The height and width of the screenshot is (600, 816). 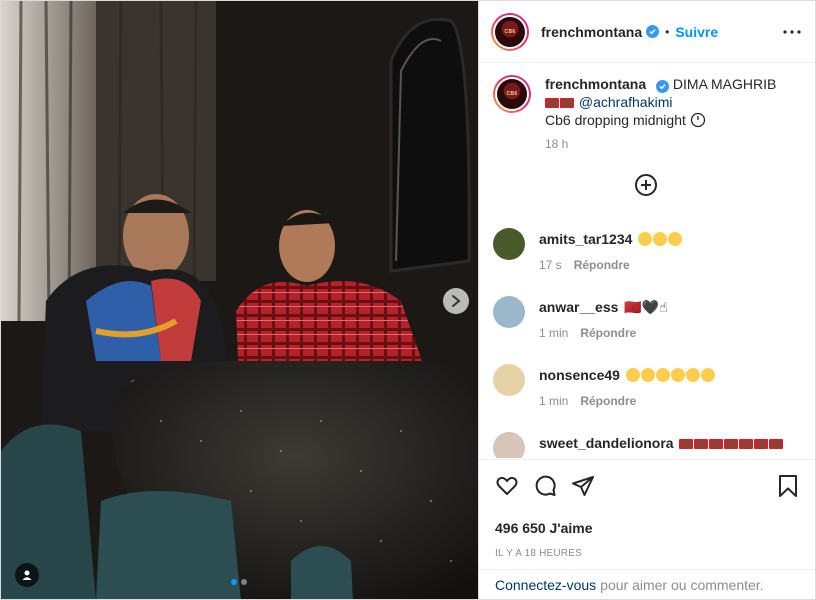 What do you see at coordinates (647, 528) in the screenshot?
I see `likes-count: 496 650 J'aime` at bounding box center [647, 528].